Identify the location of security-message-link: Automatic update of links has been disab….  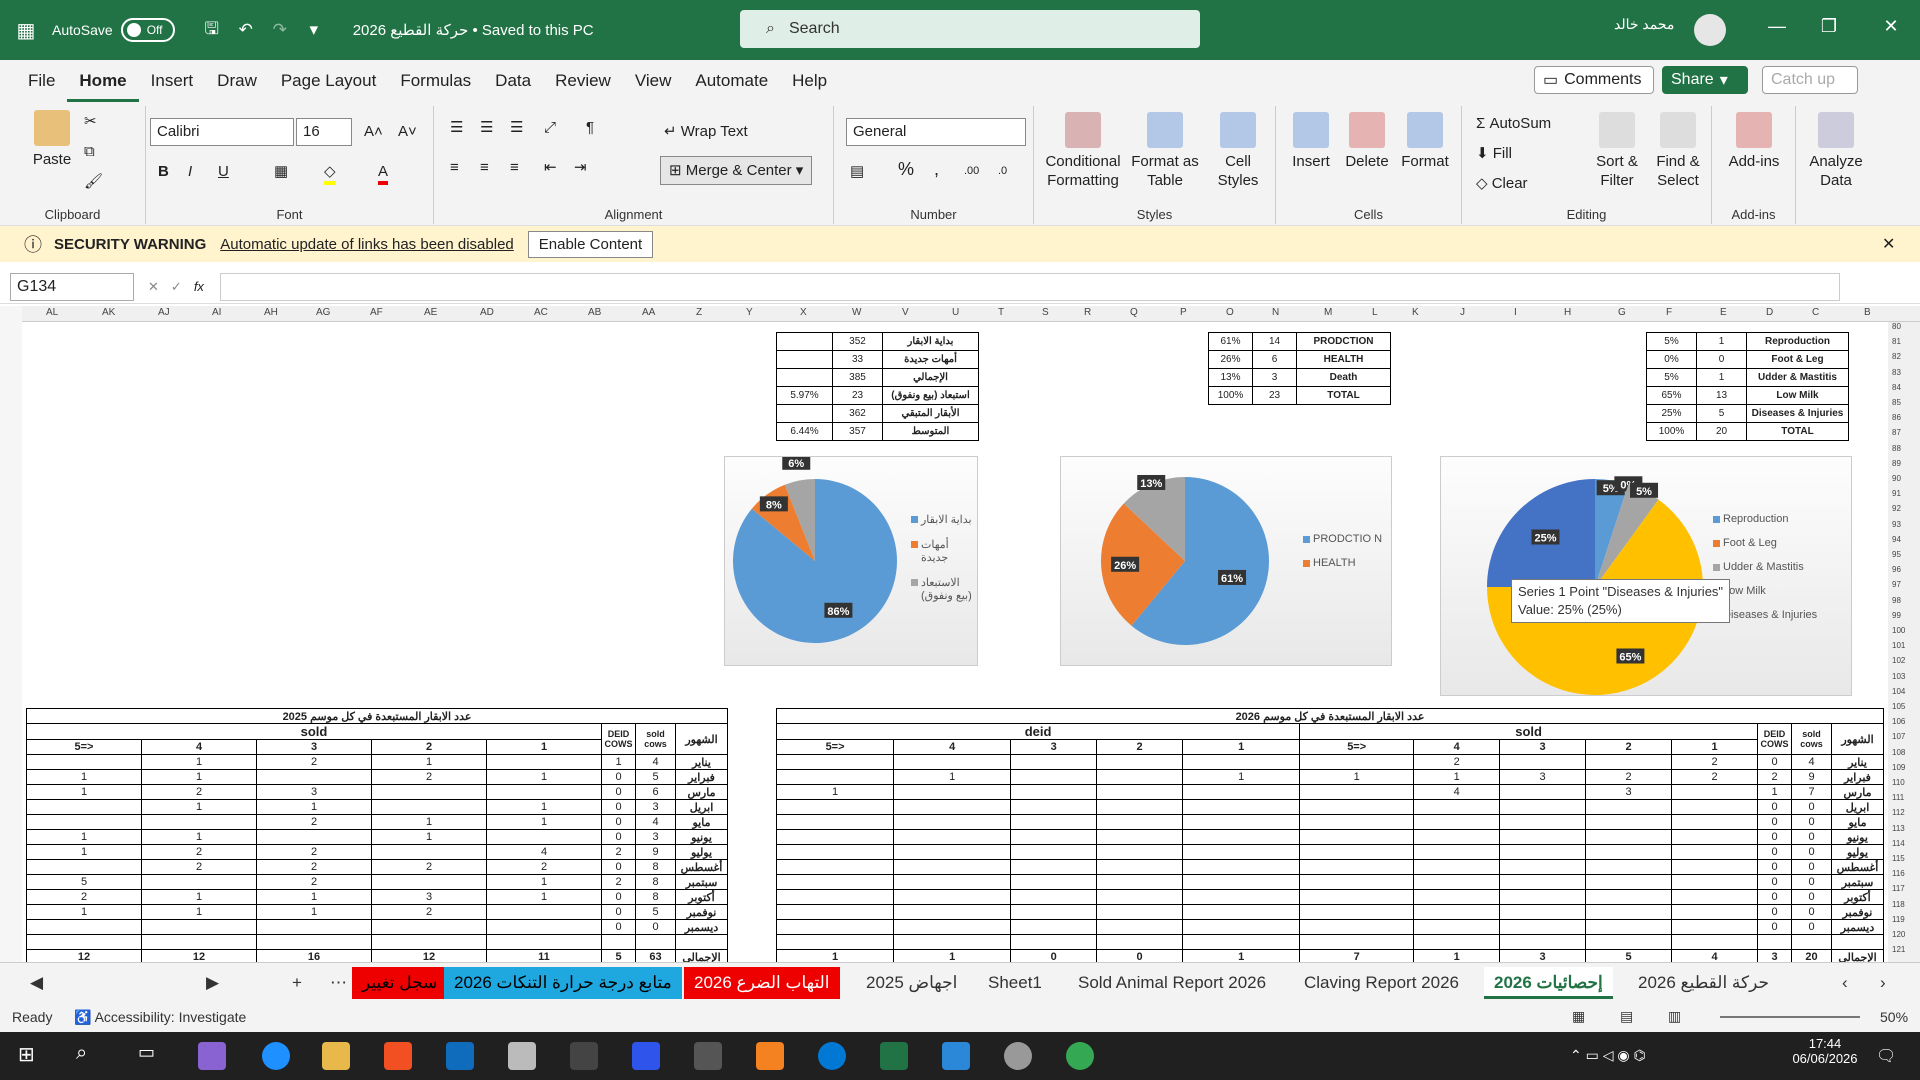
(367, 244).